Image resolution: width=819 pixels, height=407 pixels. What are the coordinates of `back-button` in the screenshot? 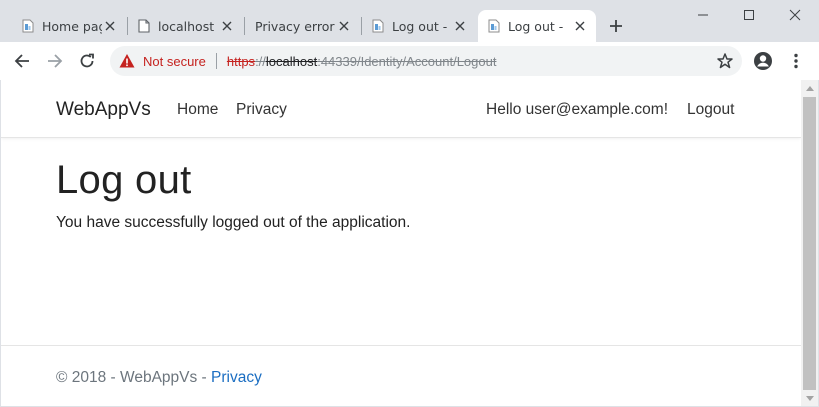 It's located at (22, 61).